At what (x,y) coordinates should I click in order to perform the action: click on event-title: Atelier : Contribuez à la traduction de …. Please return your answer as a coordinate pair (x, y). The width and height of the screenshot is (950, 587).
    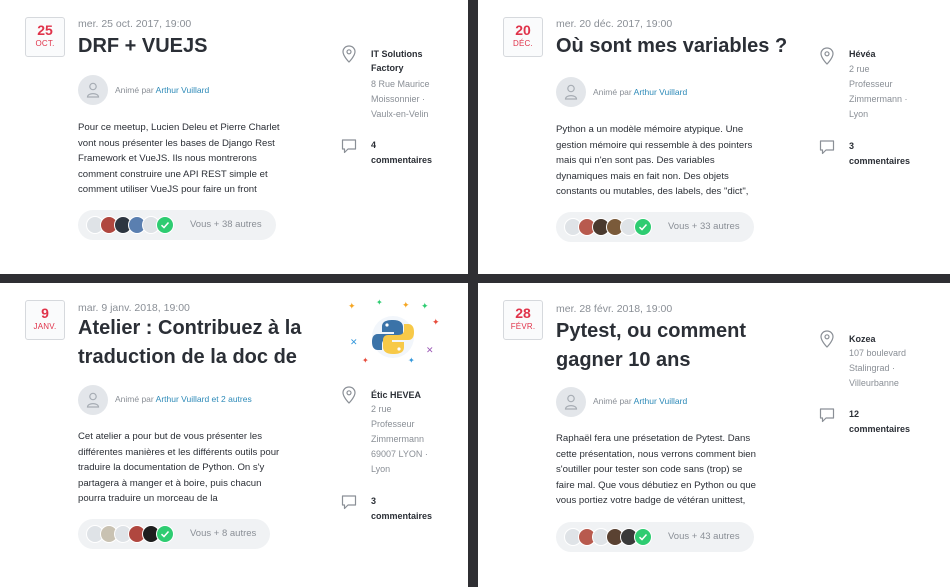
    Looking at the image, I should click on (205, 343).